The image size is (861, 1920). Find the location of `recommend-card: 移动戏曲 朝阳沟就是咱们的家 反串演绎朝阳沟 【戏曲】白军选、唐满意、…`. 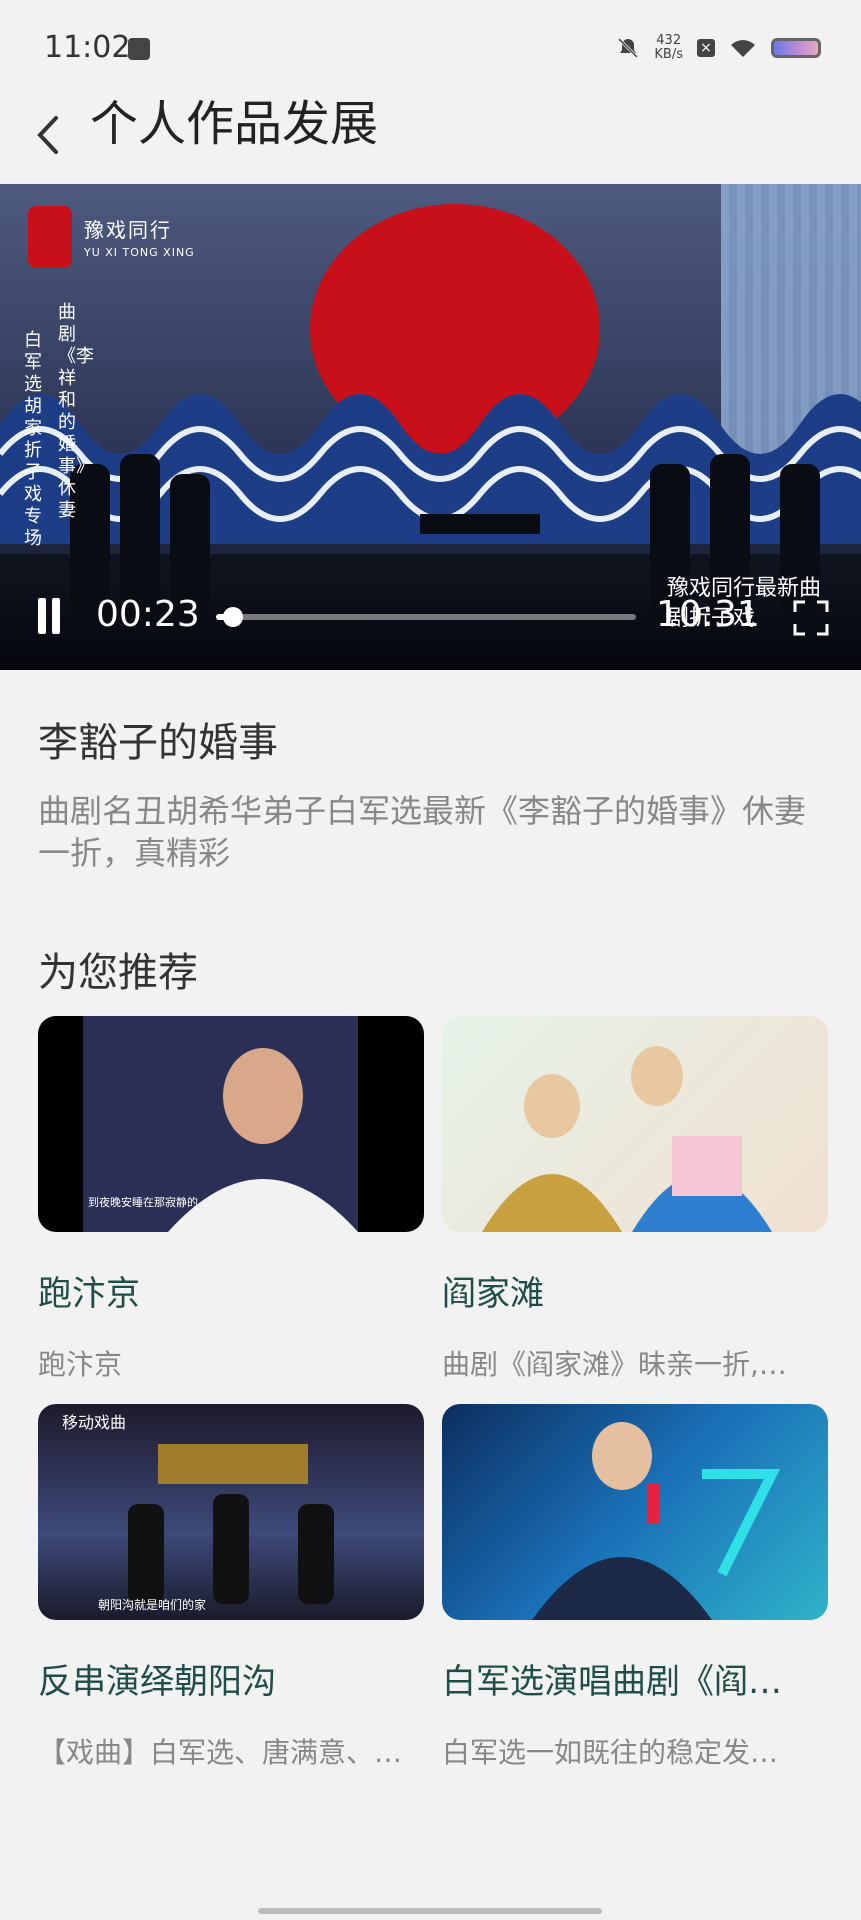

recommend-card: 移动戏曲 朝阳沟就是咱们的家 反串演绎朝阳沟 【戏曲】白军选、唐满意、… is located at coordinates (231, 1587).